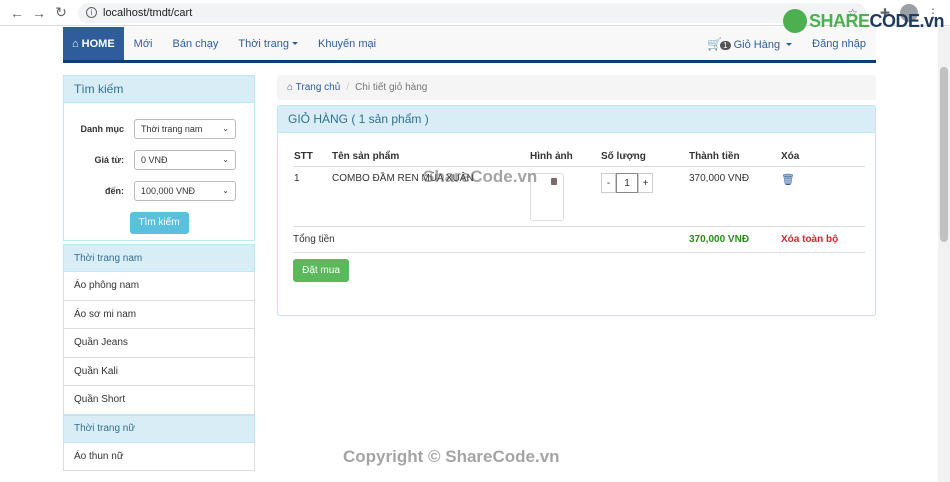 The height and width of the screenshot is (482, 950). I want to click on price-from-select: 0 VNĐ ⌄, so click(185, 159).